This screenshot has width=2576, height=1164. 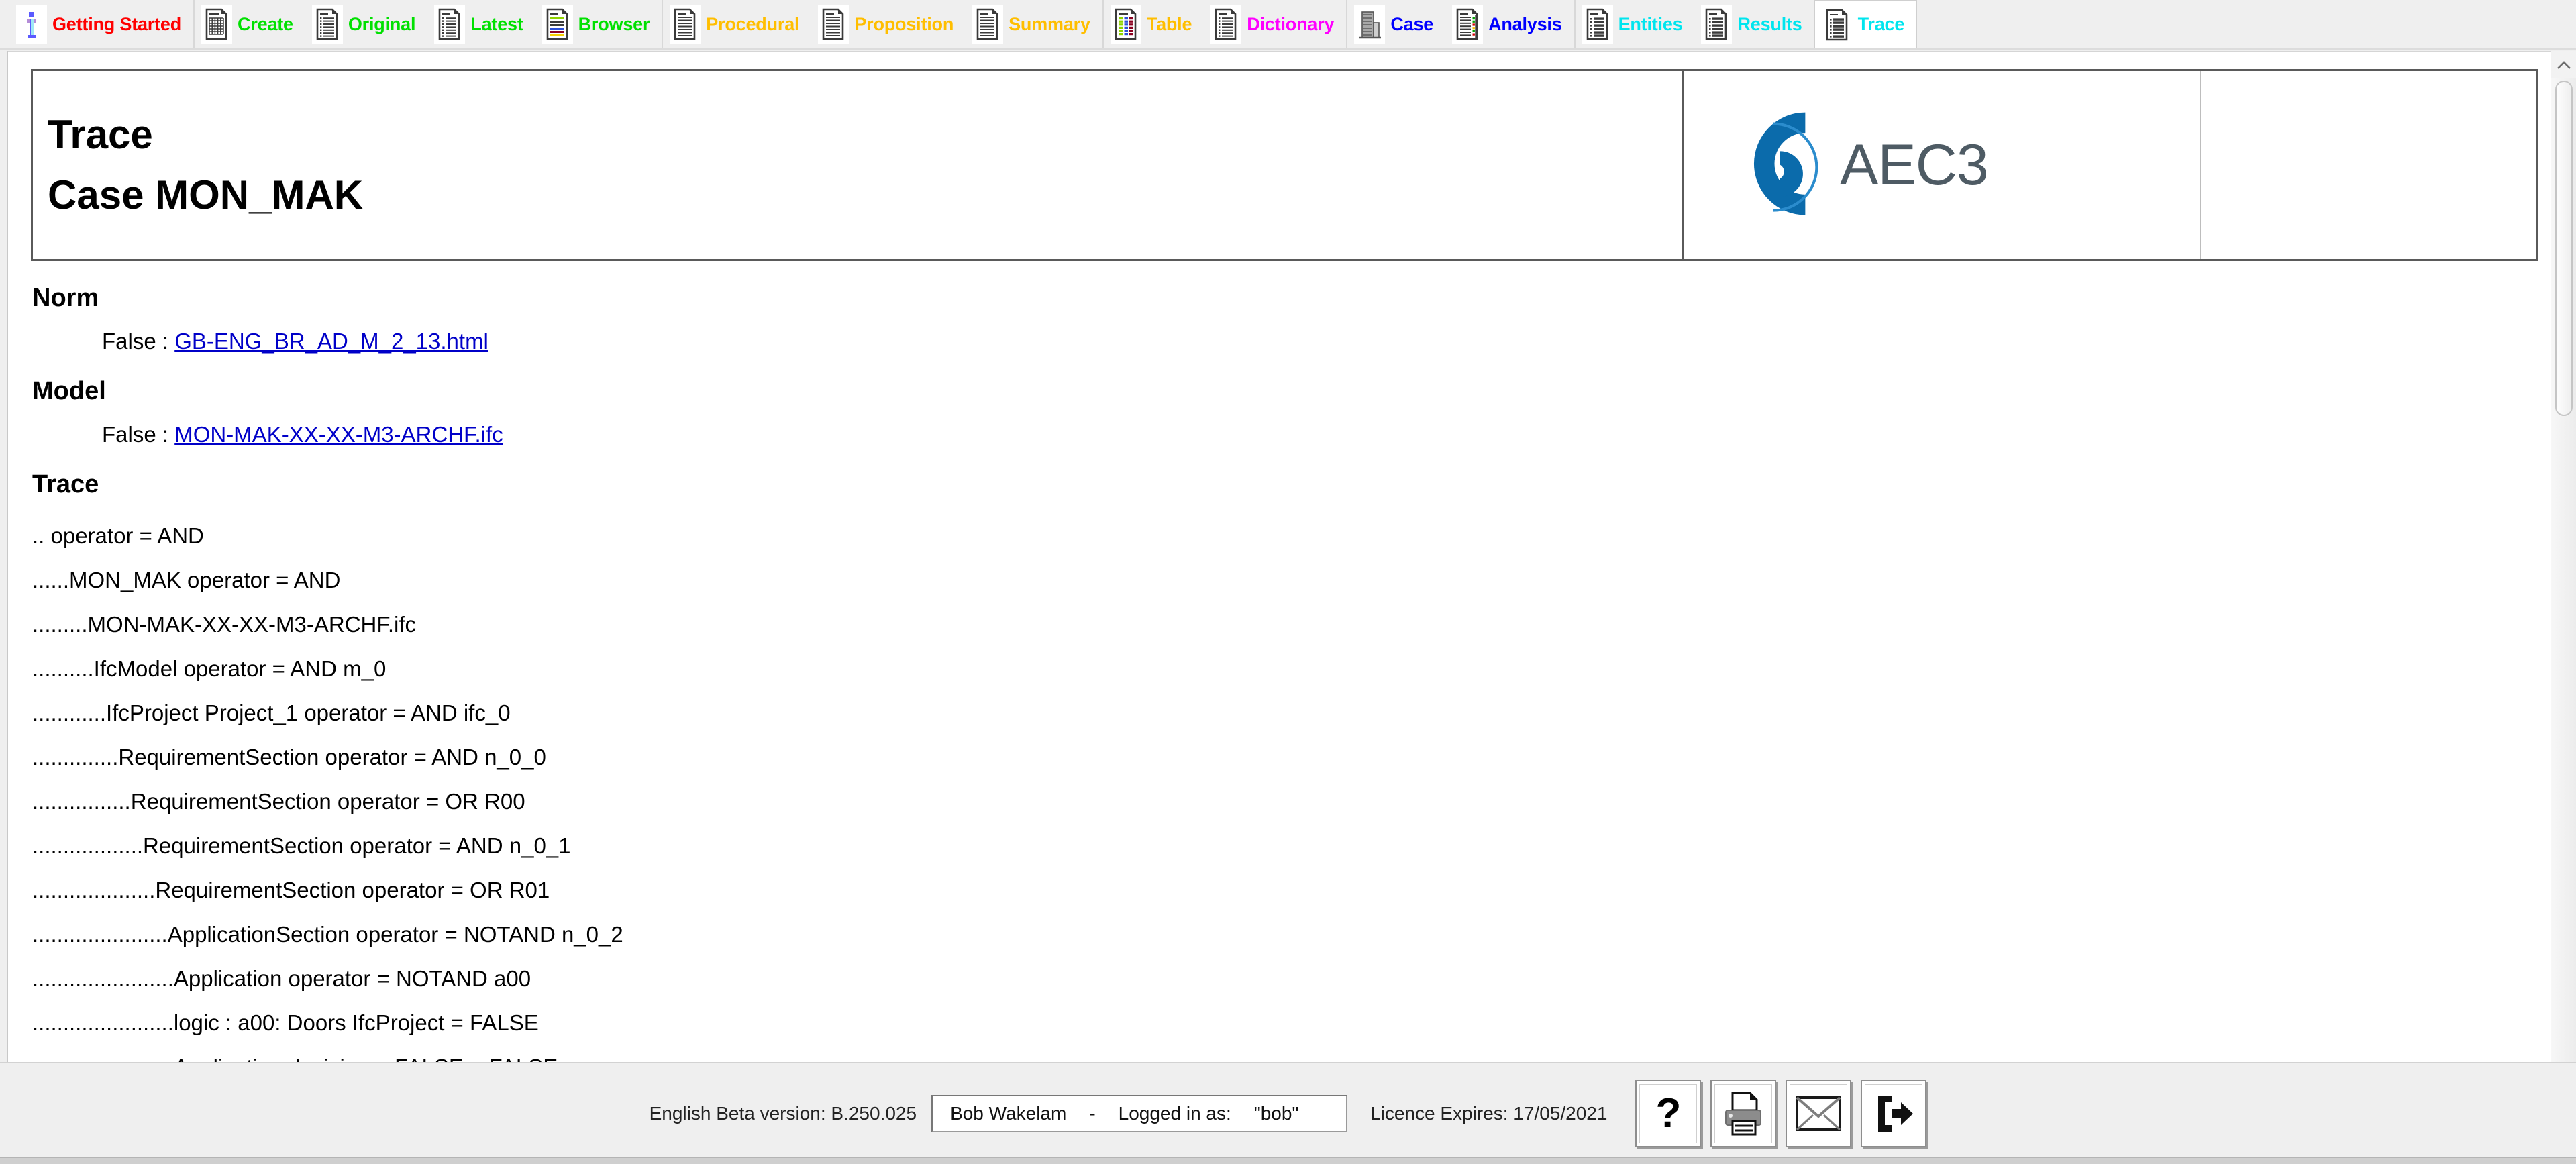 What do you see at coordinates (31, 25) in the screenshot?
I see `info-icon` at bounding box center [31, 25].